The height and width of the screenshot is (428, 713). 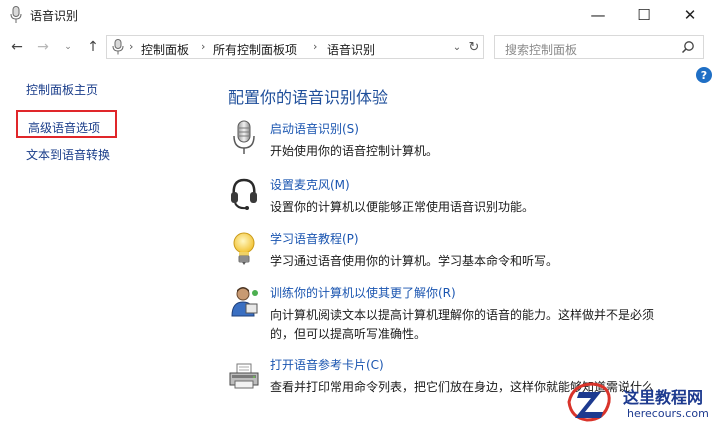 What do you see at coordinates (589, 402) in the screenshot?
I see `herecours-logo-icon` at bounding box center [589, 402].